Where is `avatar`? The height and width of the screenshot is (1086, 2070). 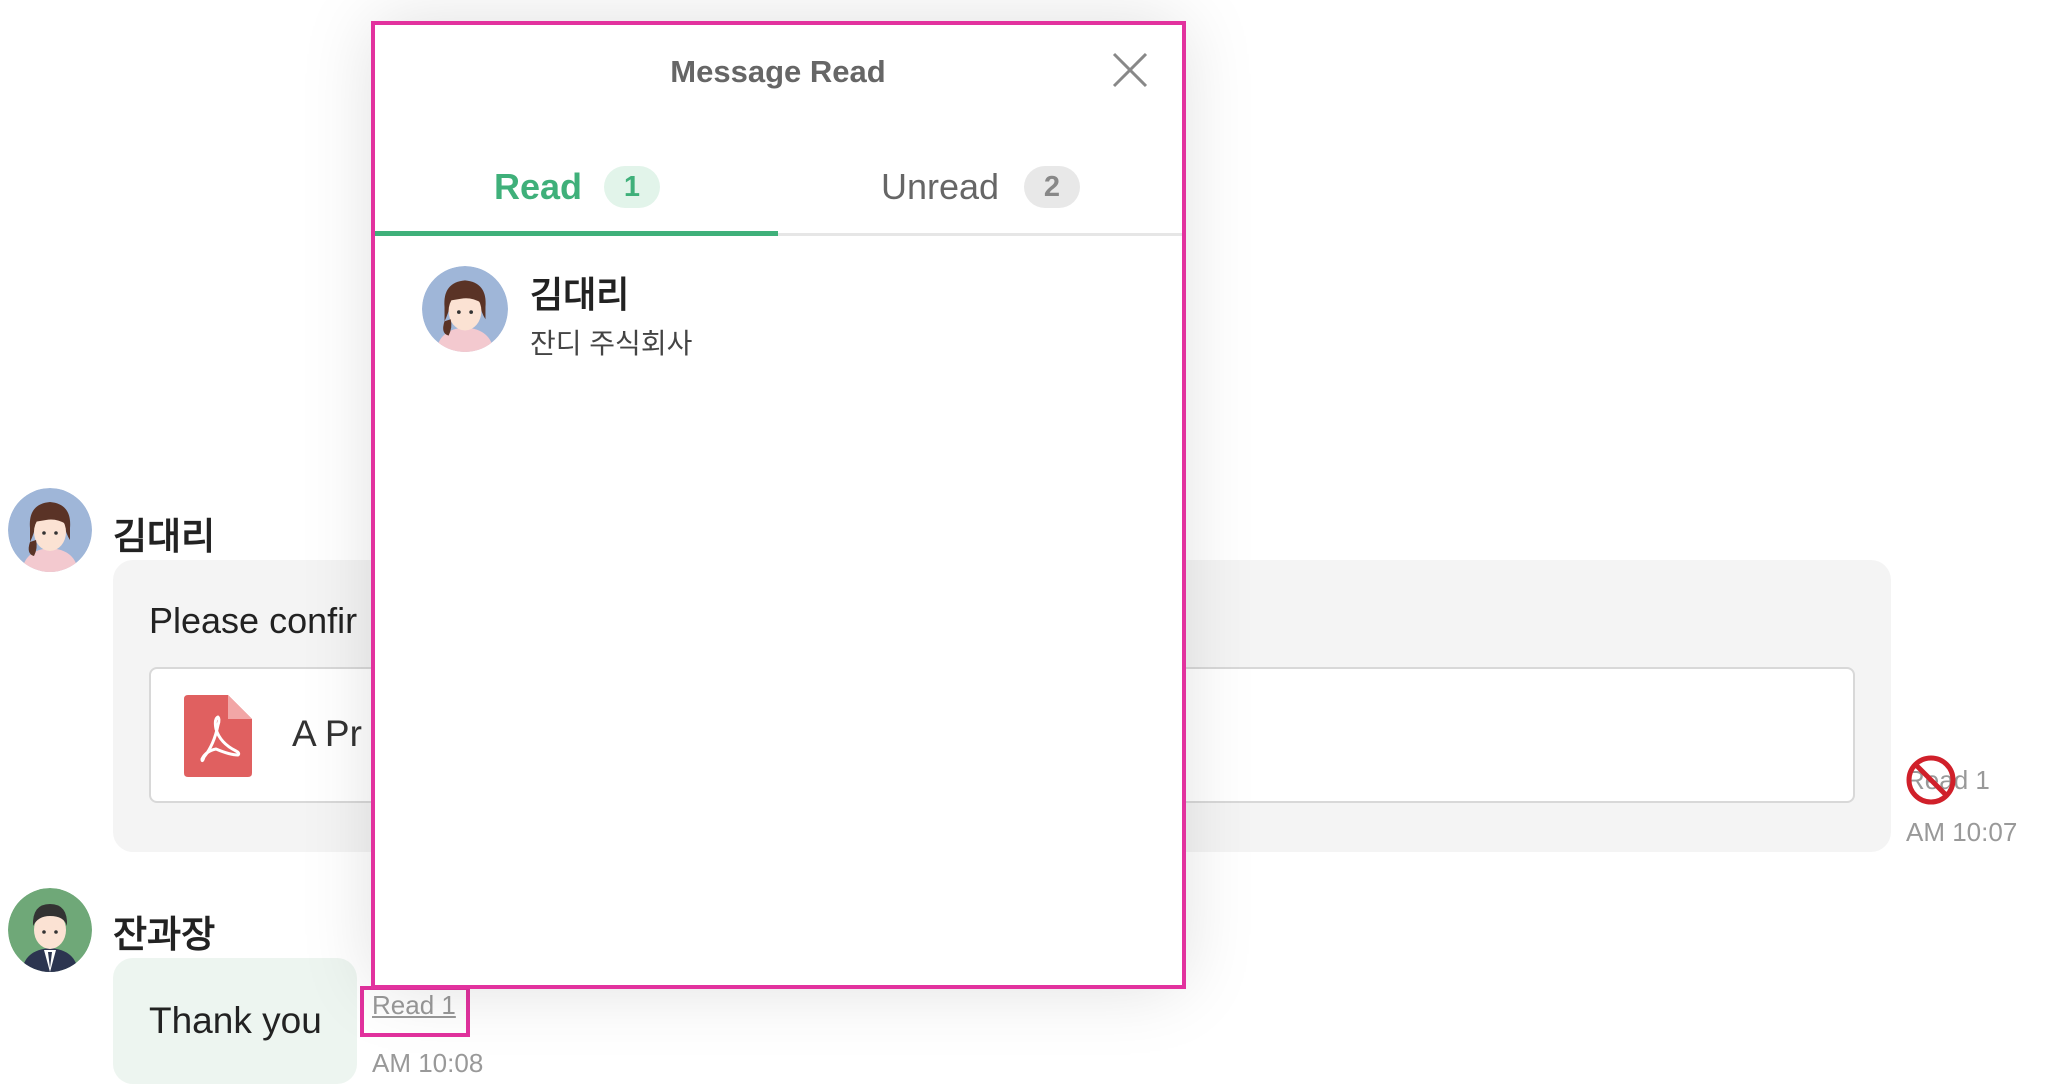
avatar is located at coordinates (465, 309).